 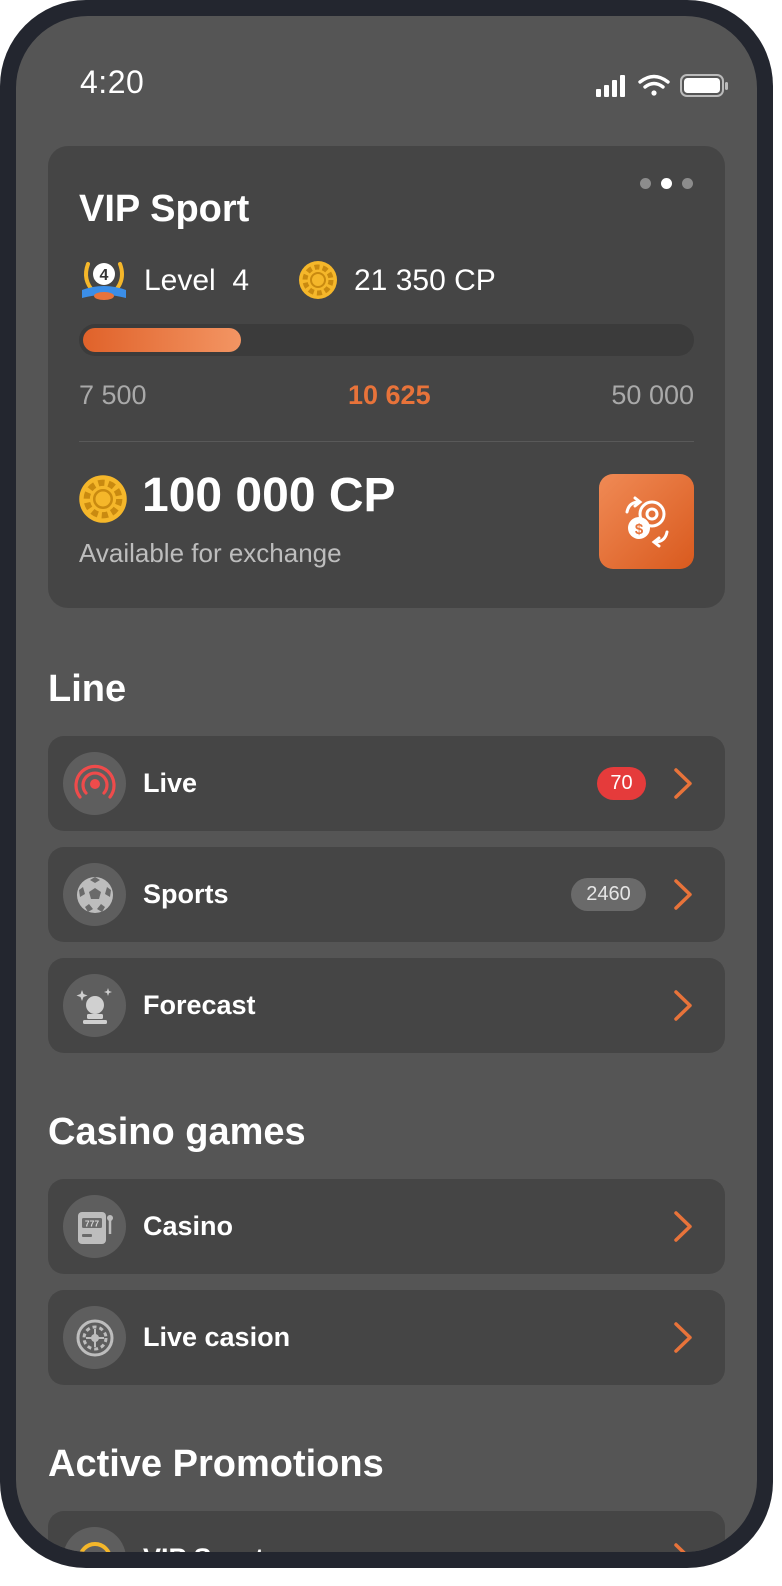 What do you see at coordinates (164, 209) in the screenshot?
I see `vip-title: VIP Sport` at bounding box center [164, 209].